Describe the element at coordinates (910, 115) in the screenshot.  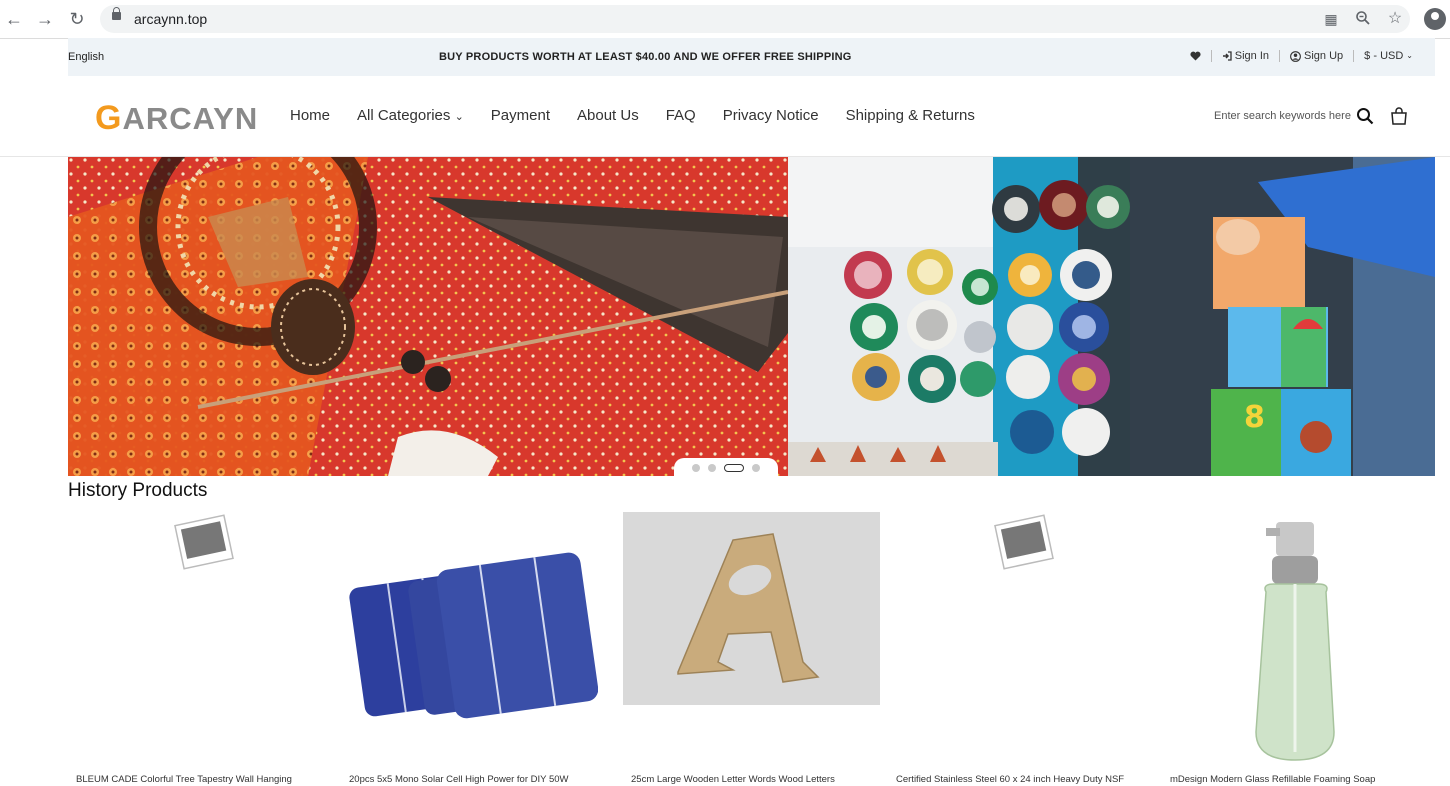
I see `nav-shipping-returns: Shipping & Returns` at that location.